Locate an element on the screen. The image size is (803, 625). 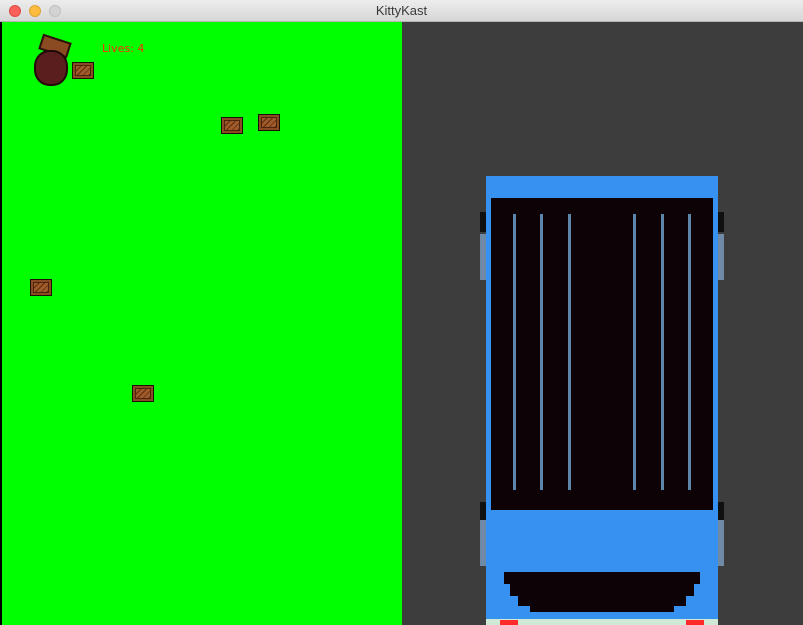
bus-windshield is located at coordinates (602, 593).